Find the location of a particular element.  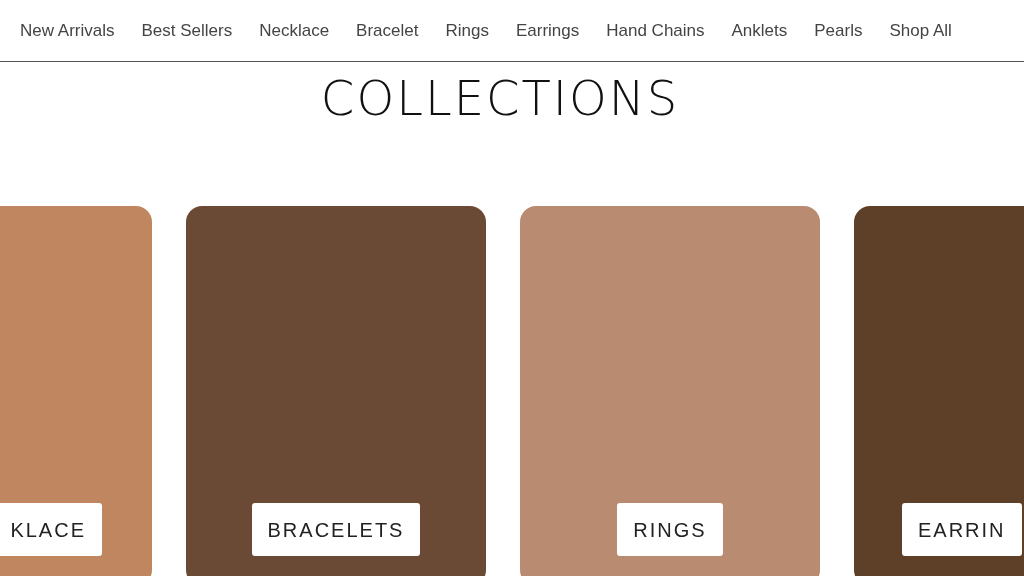

collection-card: KLACE is located at coordinates (76, 391).